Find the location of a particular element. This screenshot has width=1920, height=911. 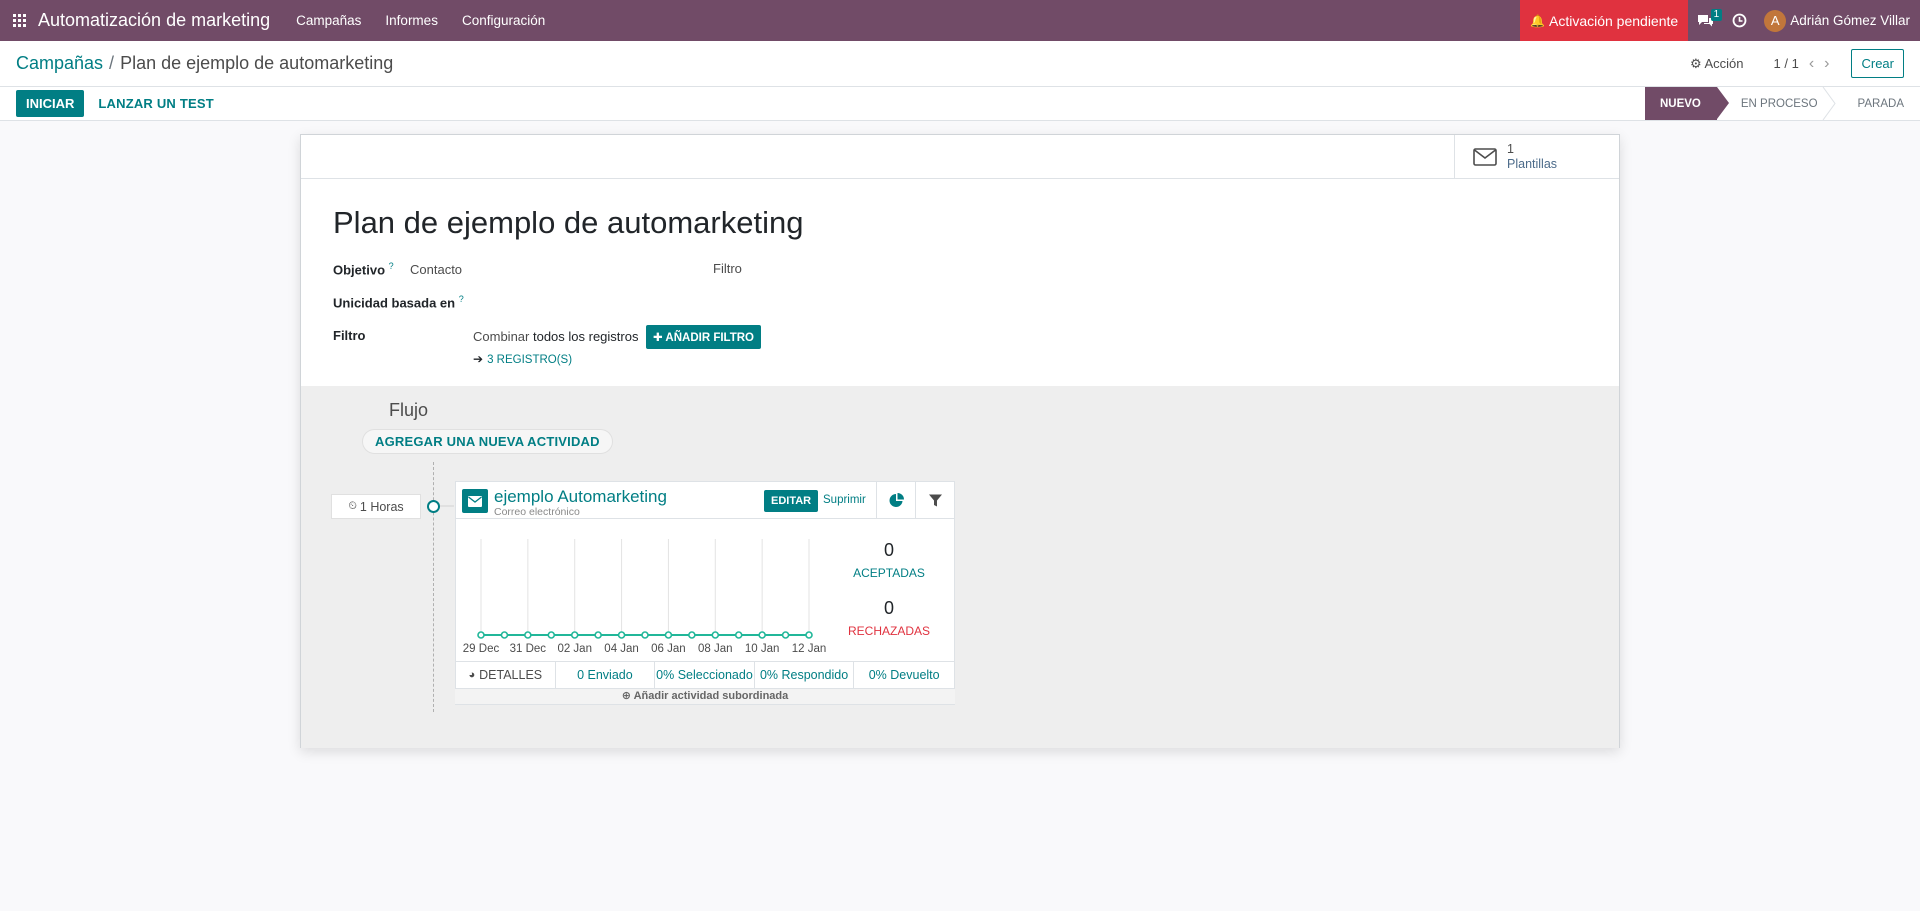

filter-label-right: Filtro is located at coordinates (727, 268).